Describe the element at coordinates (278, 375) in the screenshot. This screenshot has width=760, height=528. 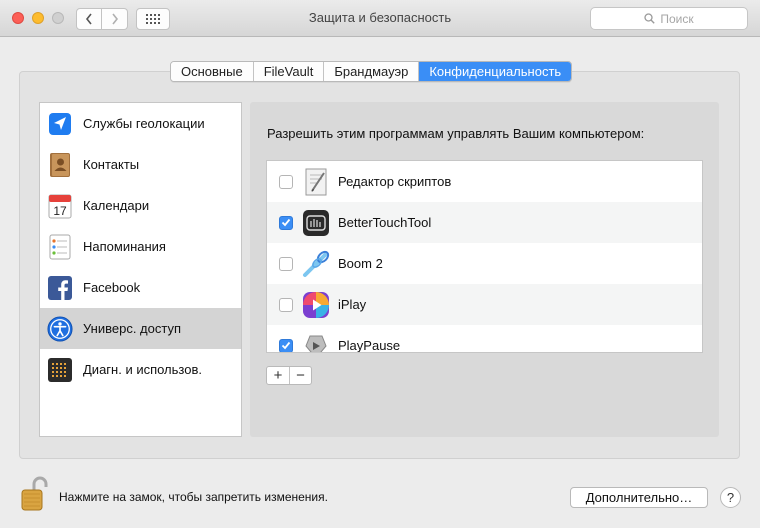
I see `add-app-button: +` at that location.